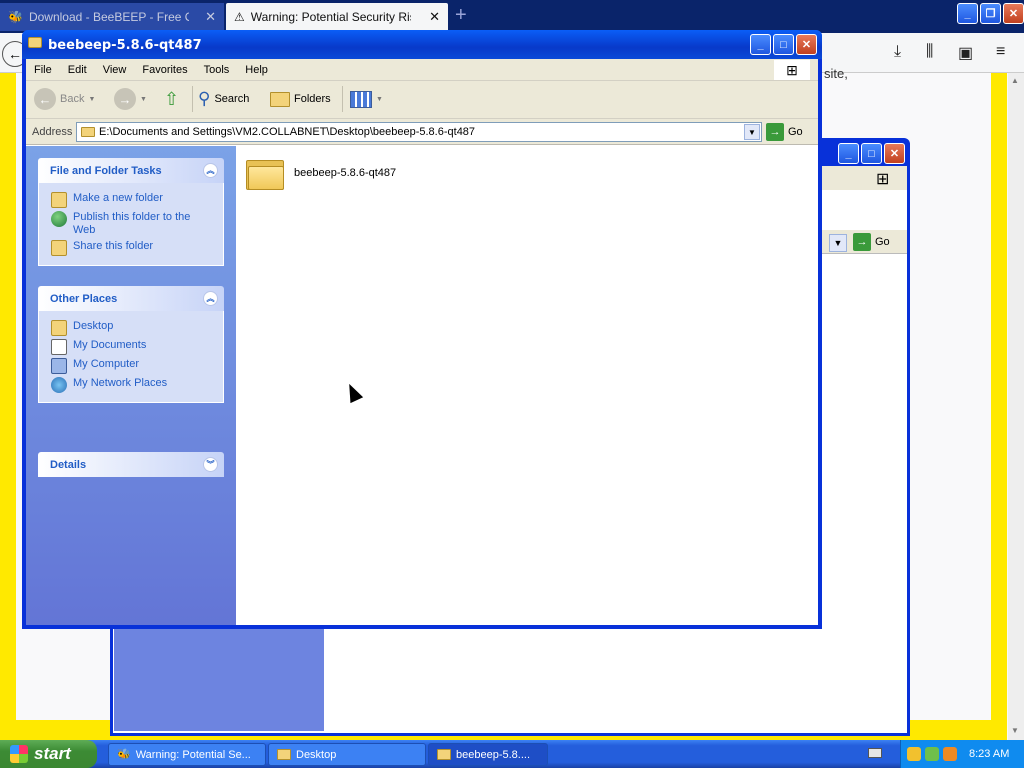  I want to click on tab-title: Warning: Potential Security Risk Ahead, so click(330, 17).